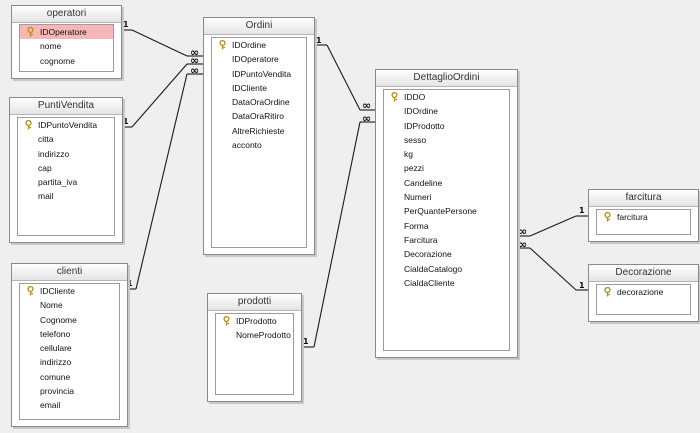  Describe the element at coordinates (446, 78) in the screenshot. I see `table-title: DettaglioOrdini` at that location.